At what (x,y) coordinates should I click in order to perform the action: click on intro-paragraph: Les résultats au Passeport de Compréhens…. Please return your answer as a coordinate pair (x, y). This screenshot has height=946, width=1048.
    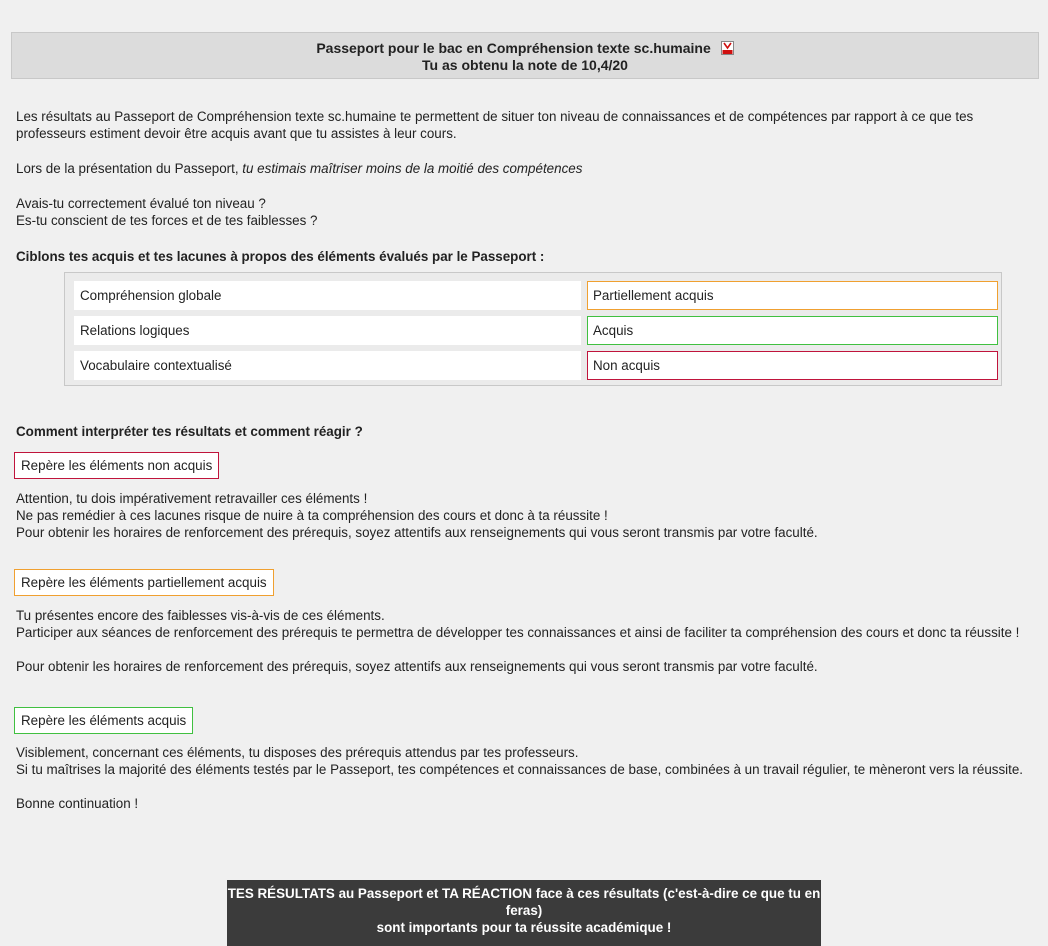
    Looking at the image, I should click on (495, 125).